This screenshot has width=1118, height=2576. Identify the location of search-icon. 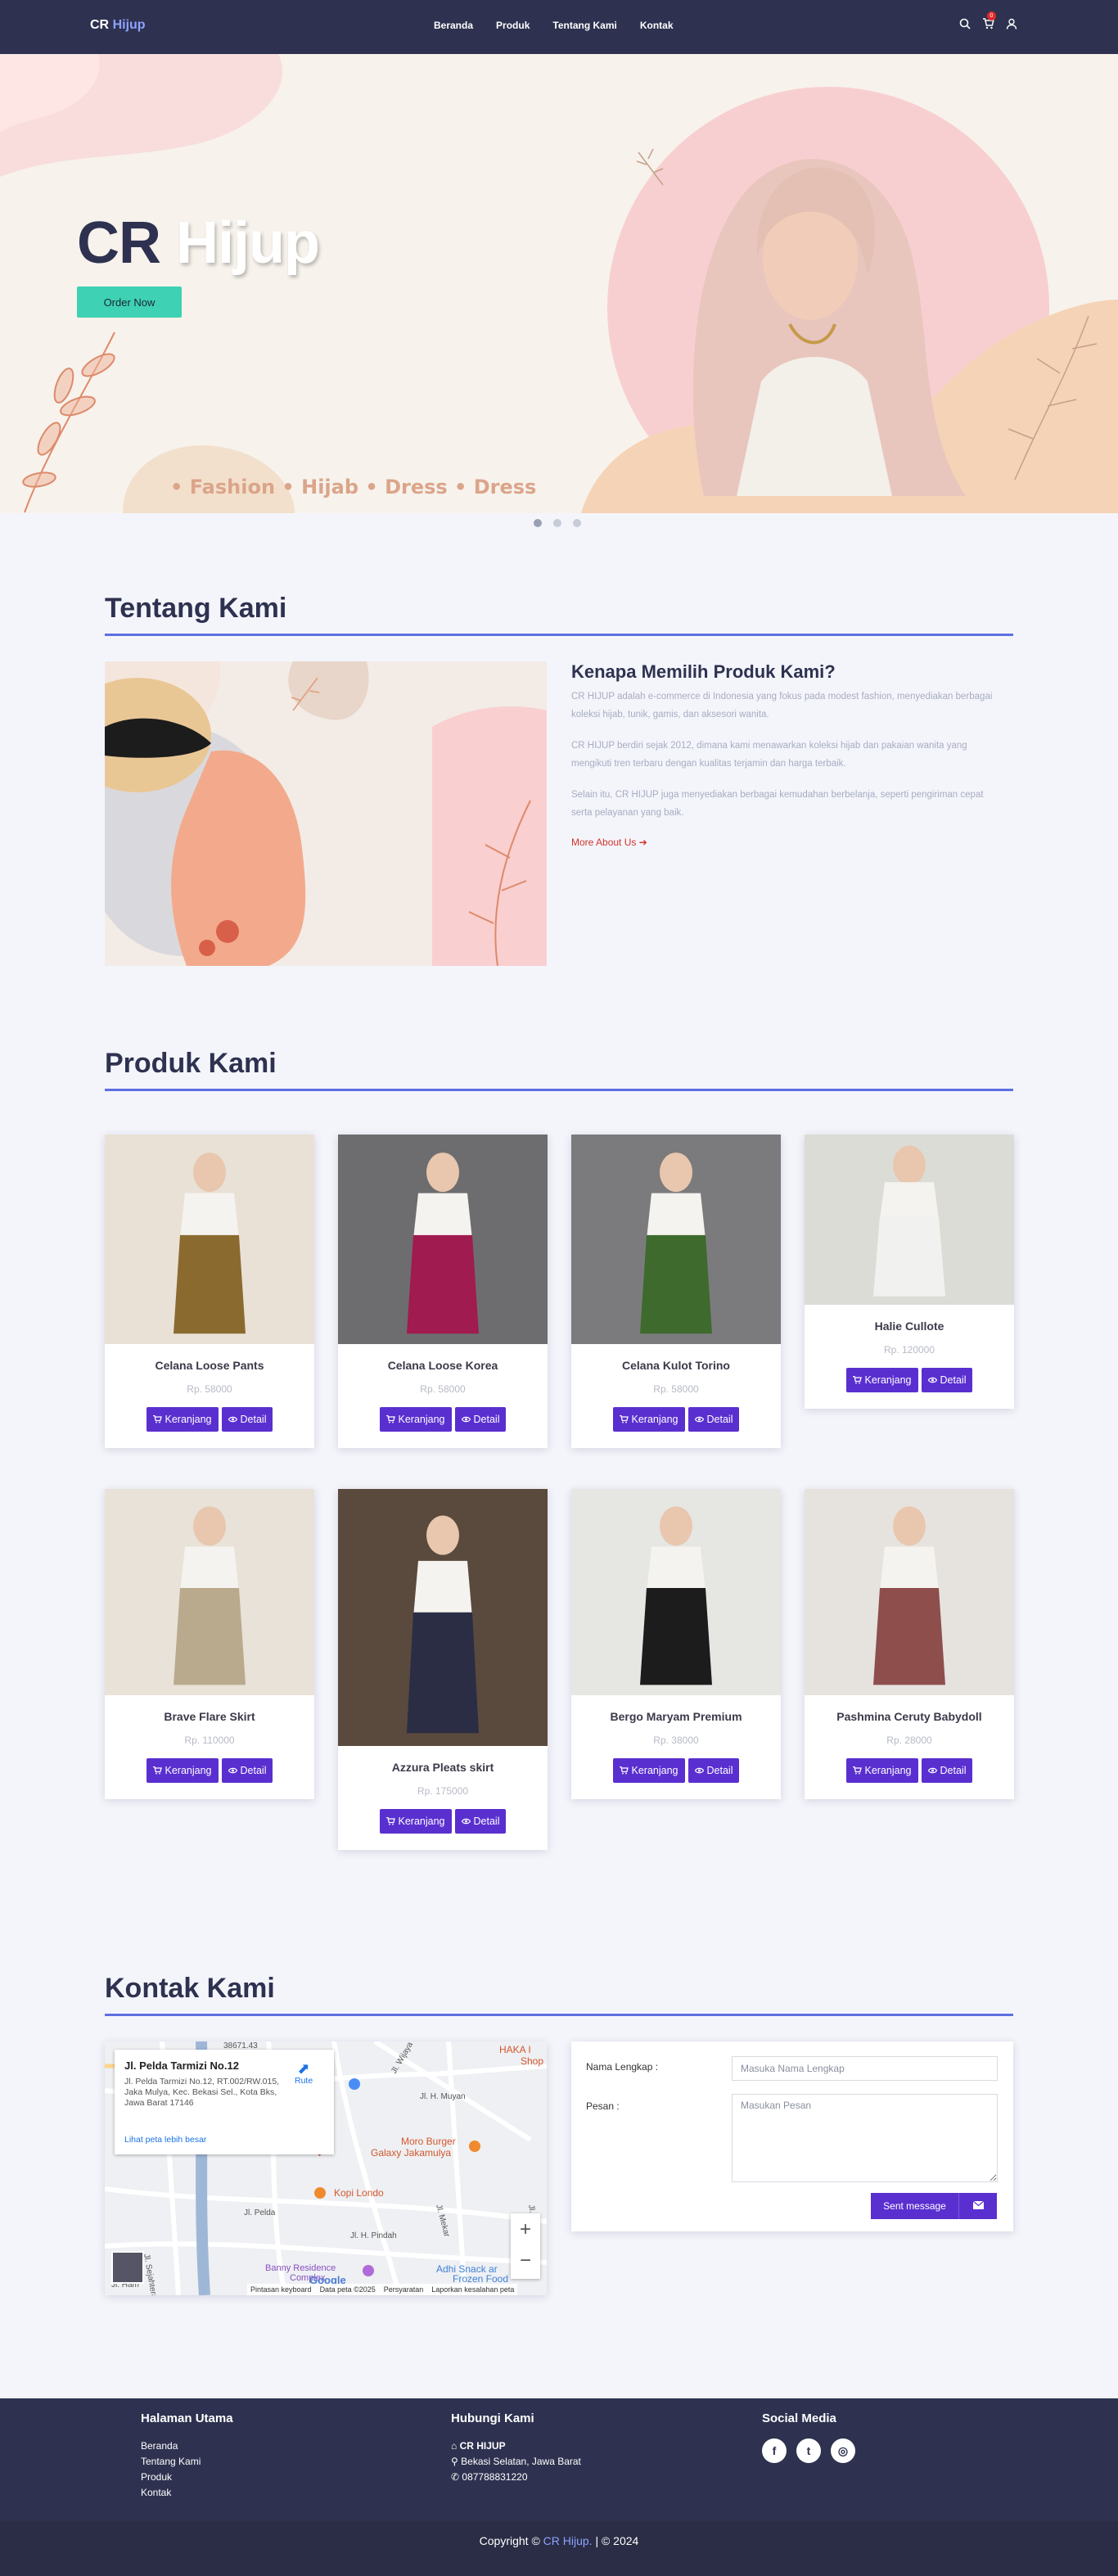
(965, 23).